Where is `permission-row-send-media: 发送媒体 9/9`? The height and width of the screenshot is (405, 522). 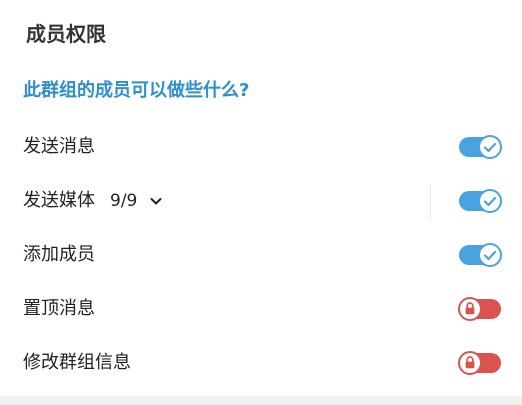
permission-row-send-media: 发送媒体 9/9 is located at coordinates (261, 201).